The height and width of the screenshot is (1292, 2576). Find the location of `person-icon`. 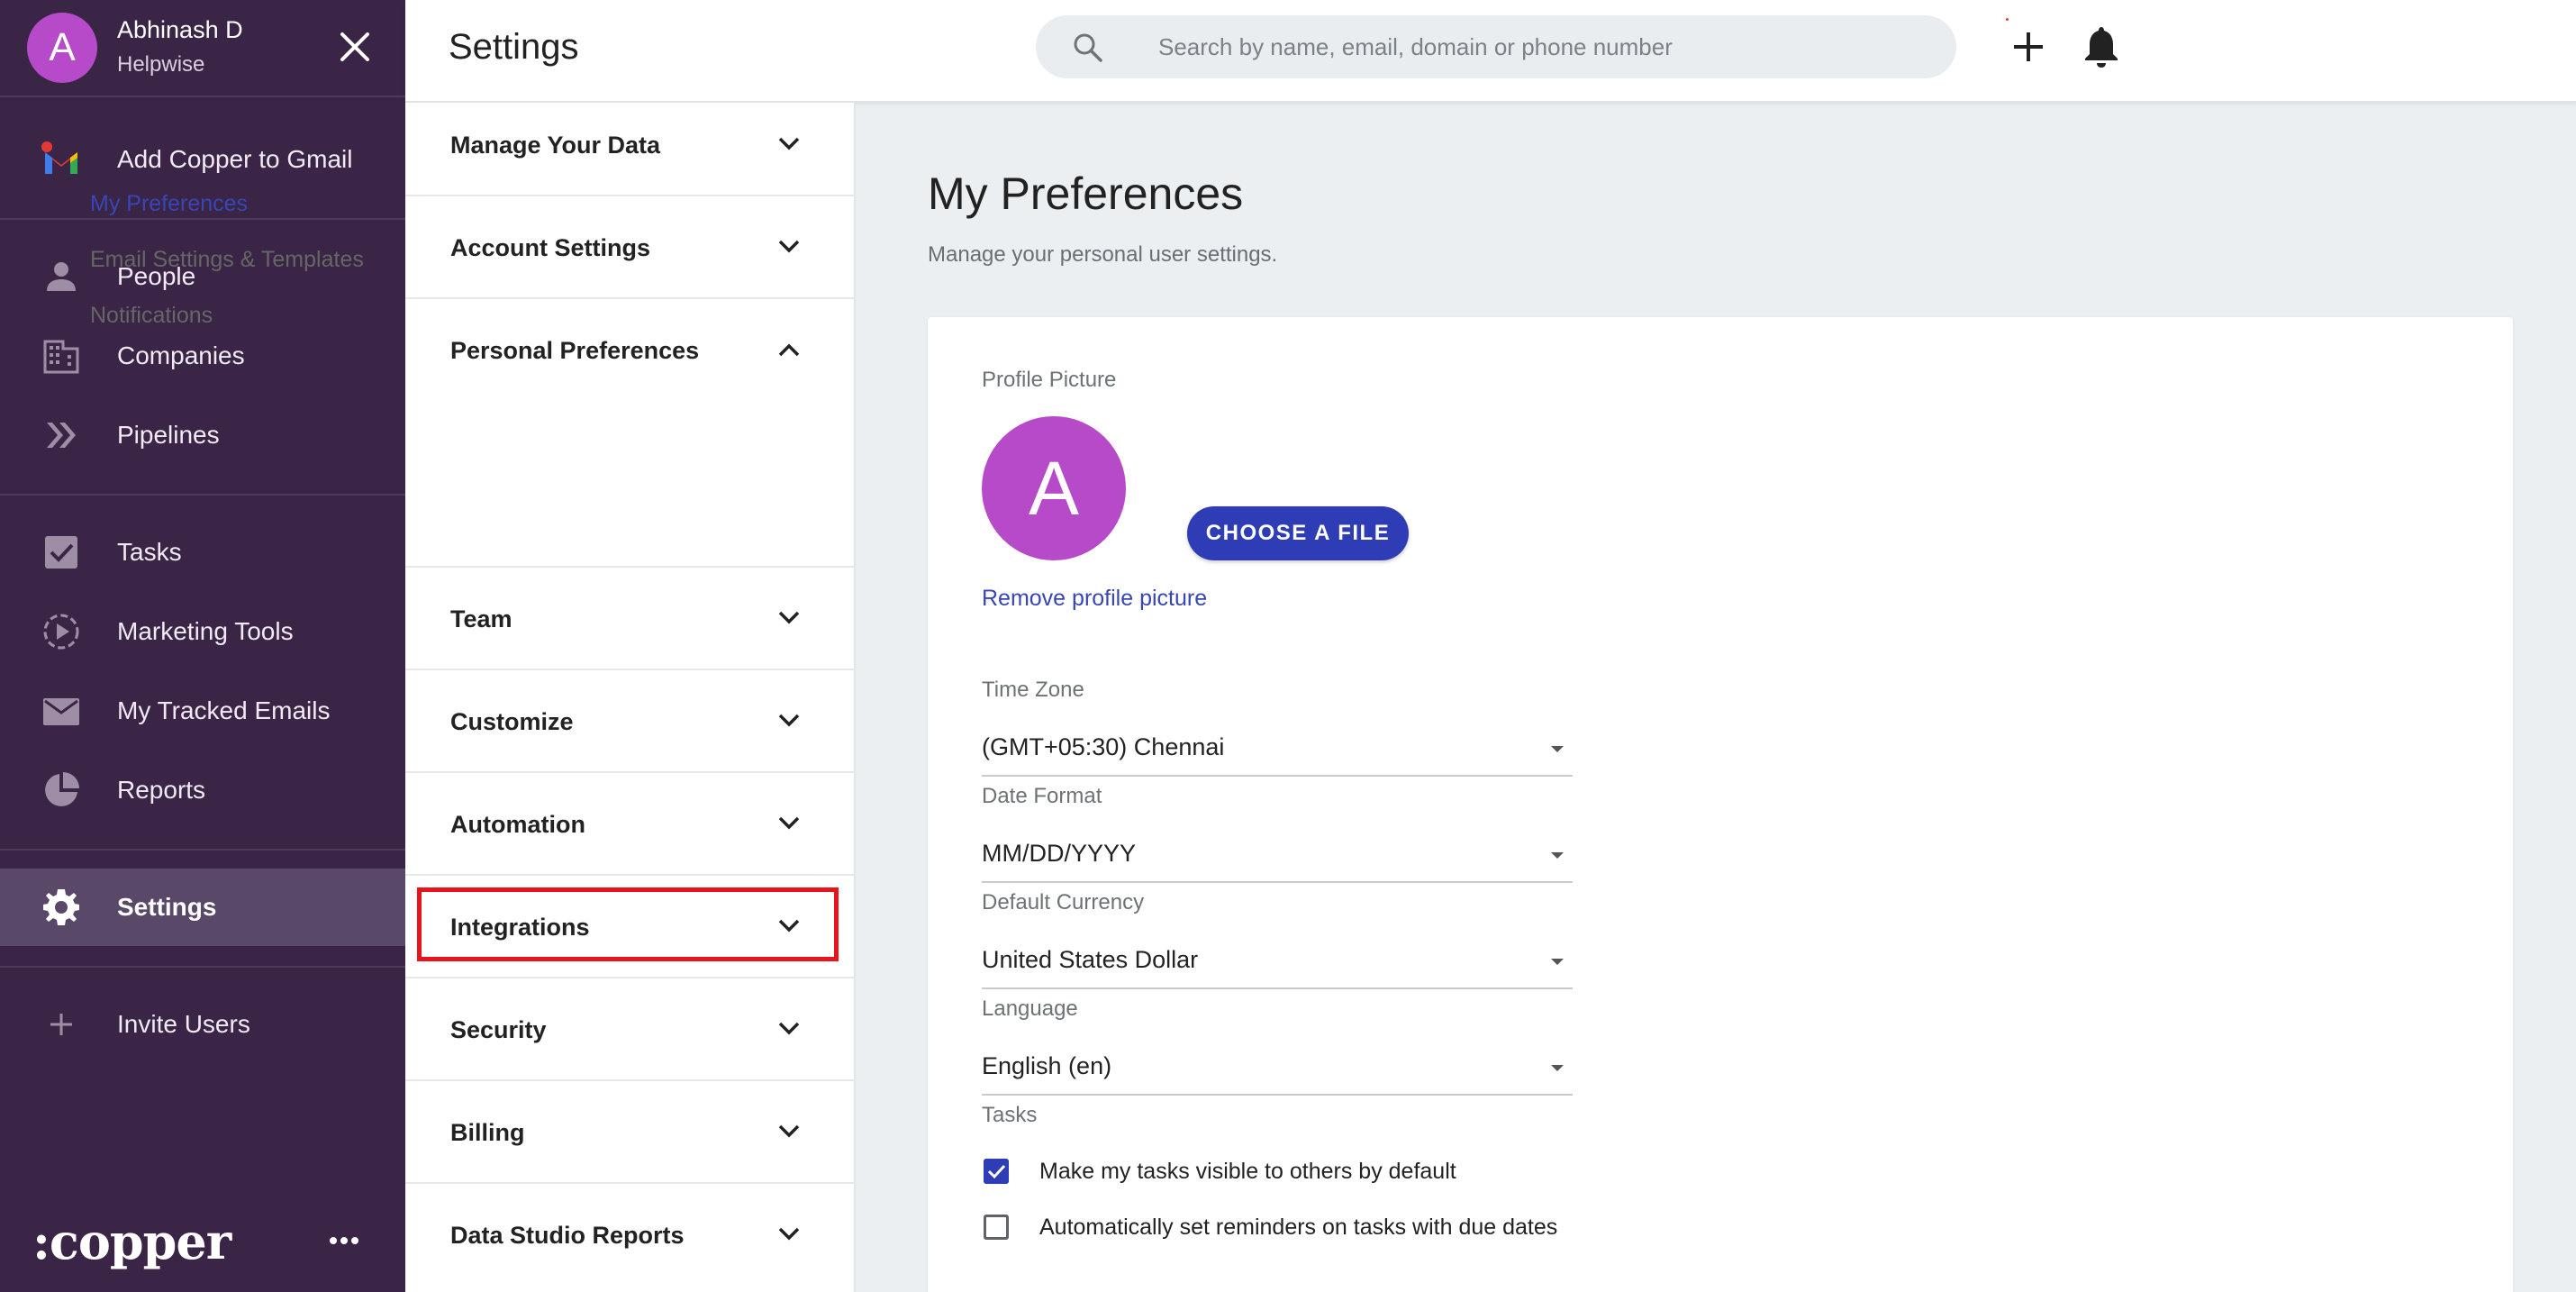

person-icon is located at coordinates (61, 276).